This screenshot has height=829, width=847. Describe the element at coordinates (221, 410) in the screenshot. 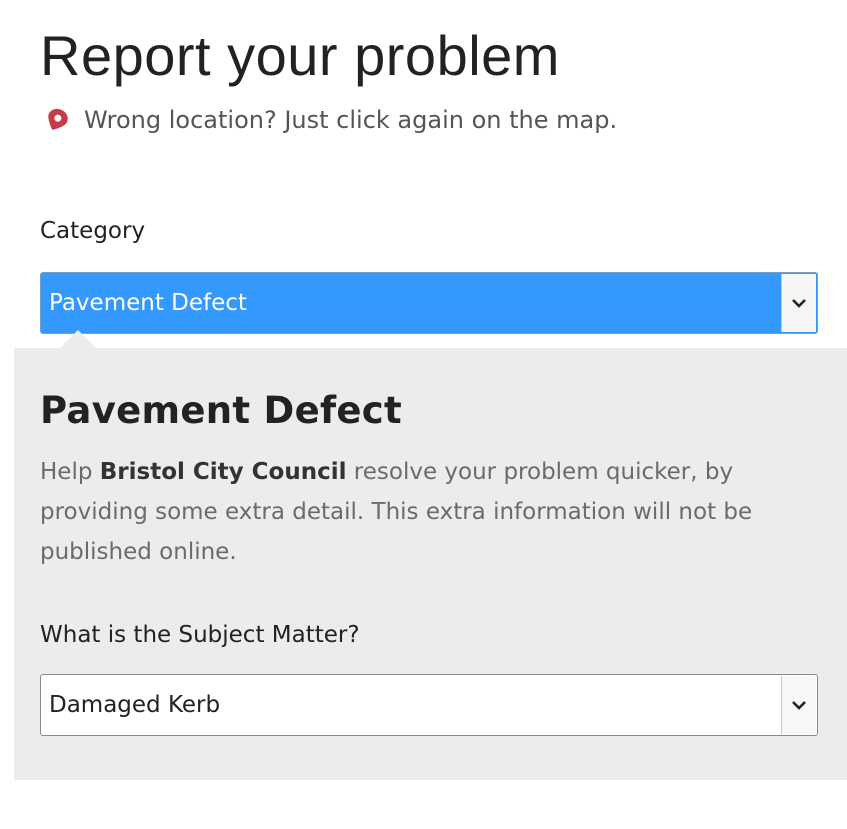

I see `details-heading: Pavement Defect` at that location.